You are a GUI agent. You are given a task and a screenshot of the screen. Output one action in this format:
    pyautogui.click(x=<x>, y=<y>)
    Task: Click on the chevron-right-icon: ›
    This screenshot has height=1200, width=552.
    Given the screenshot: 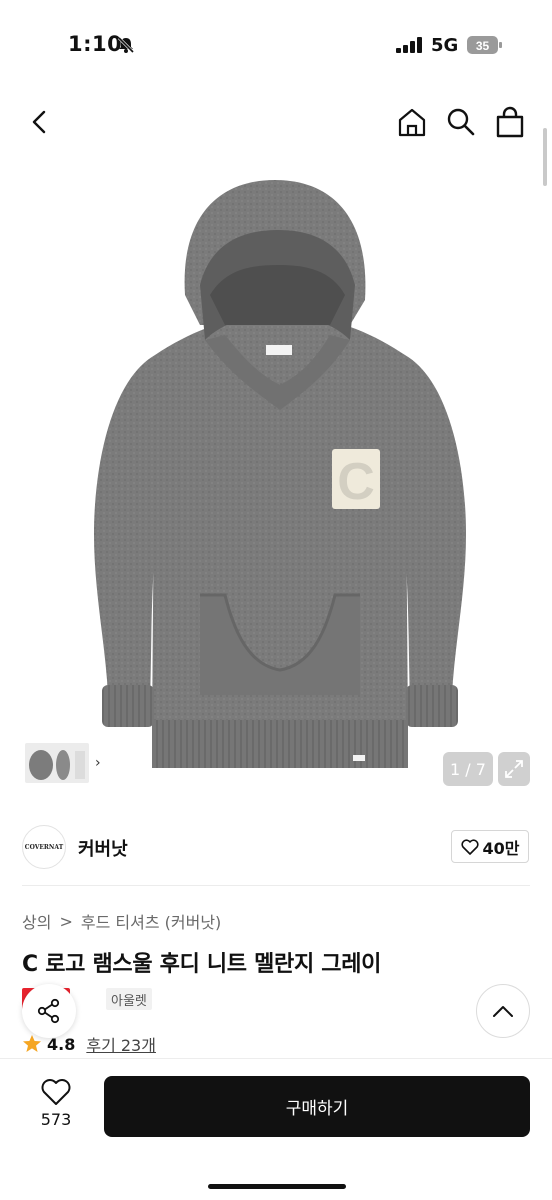 What is the action you would take?
    pyautogui.click(x=98, y=763)
    